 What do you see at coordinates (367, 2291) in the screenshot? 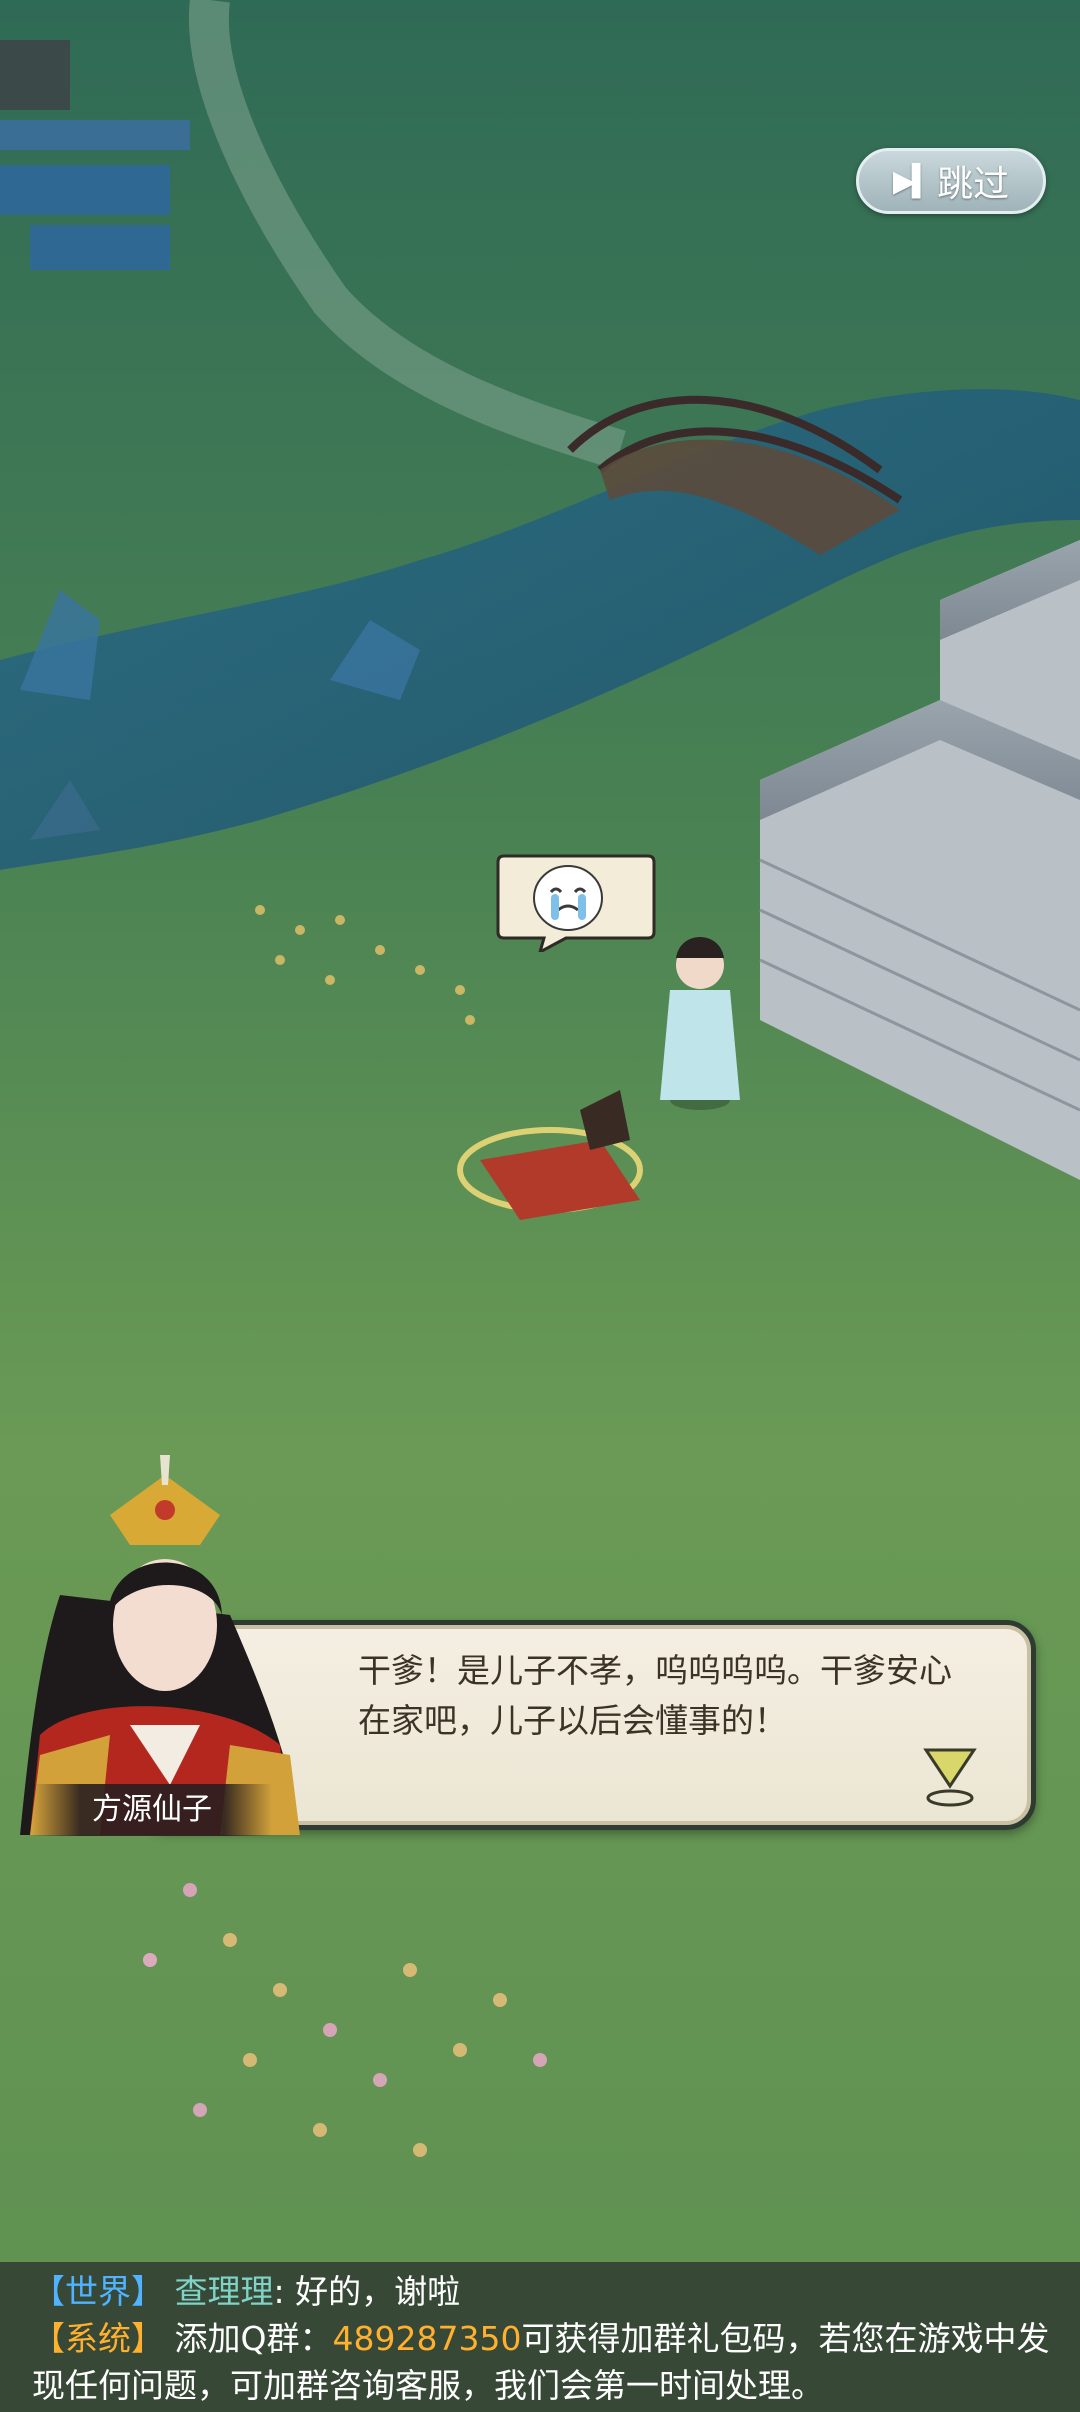
I see `chat-message: : 好的，谢啦` at bounding box center [367, 2291].